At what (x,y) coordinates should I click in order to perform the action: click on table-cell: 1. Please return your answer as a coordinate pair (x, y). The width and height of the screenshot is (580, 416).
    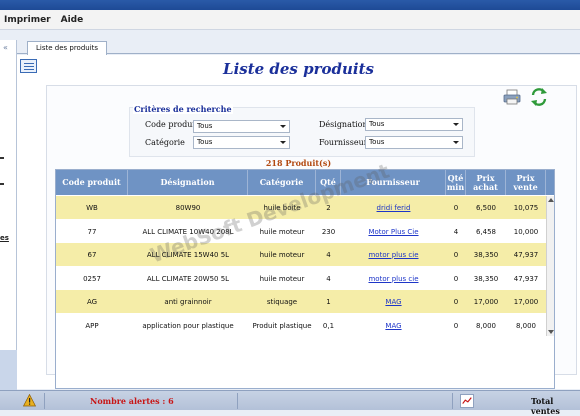
    Looking at the image, I should click on (328, 301).